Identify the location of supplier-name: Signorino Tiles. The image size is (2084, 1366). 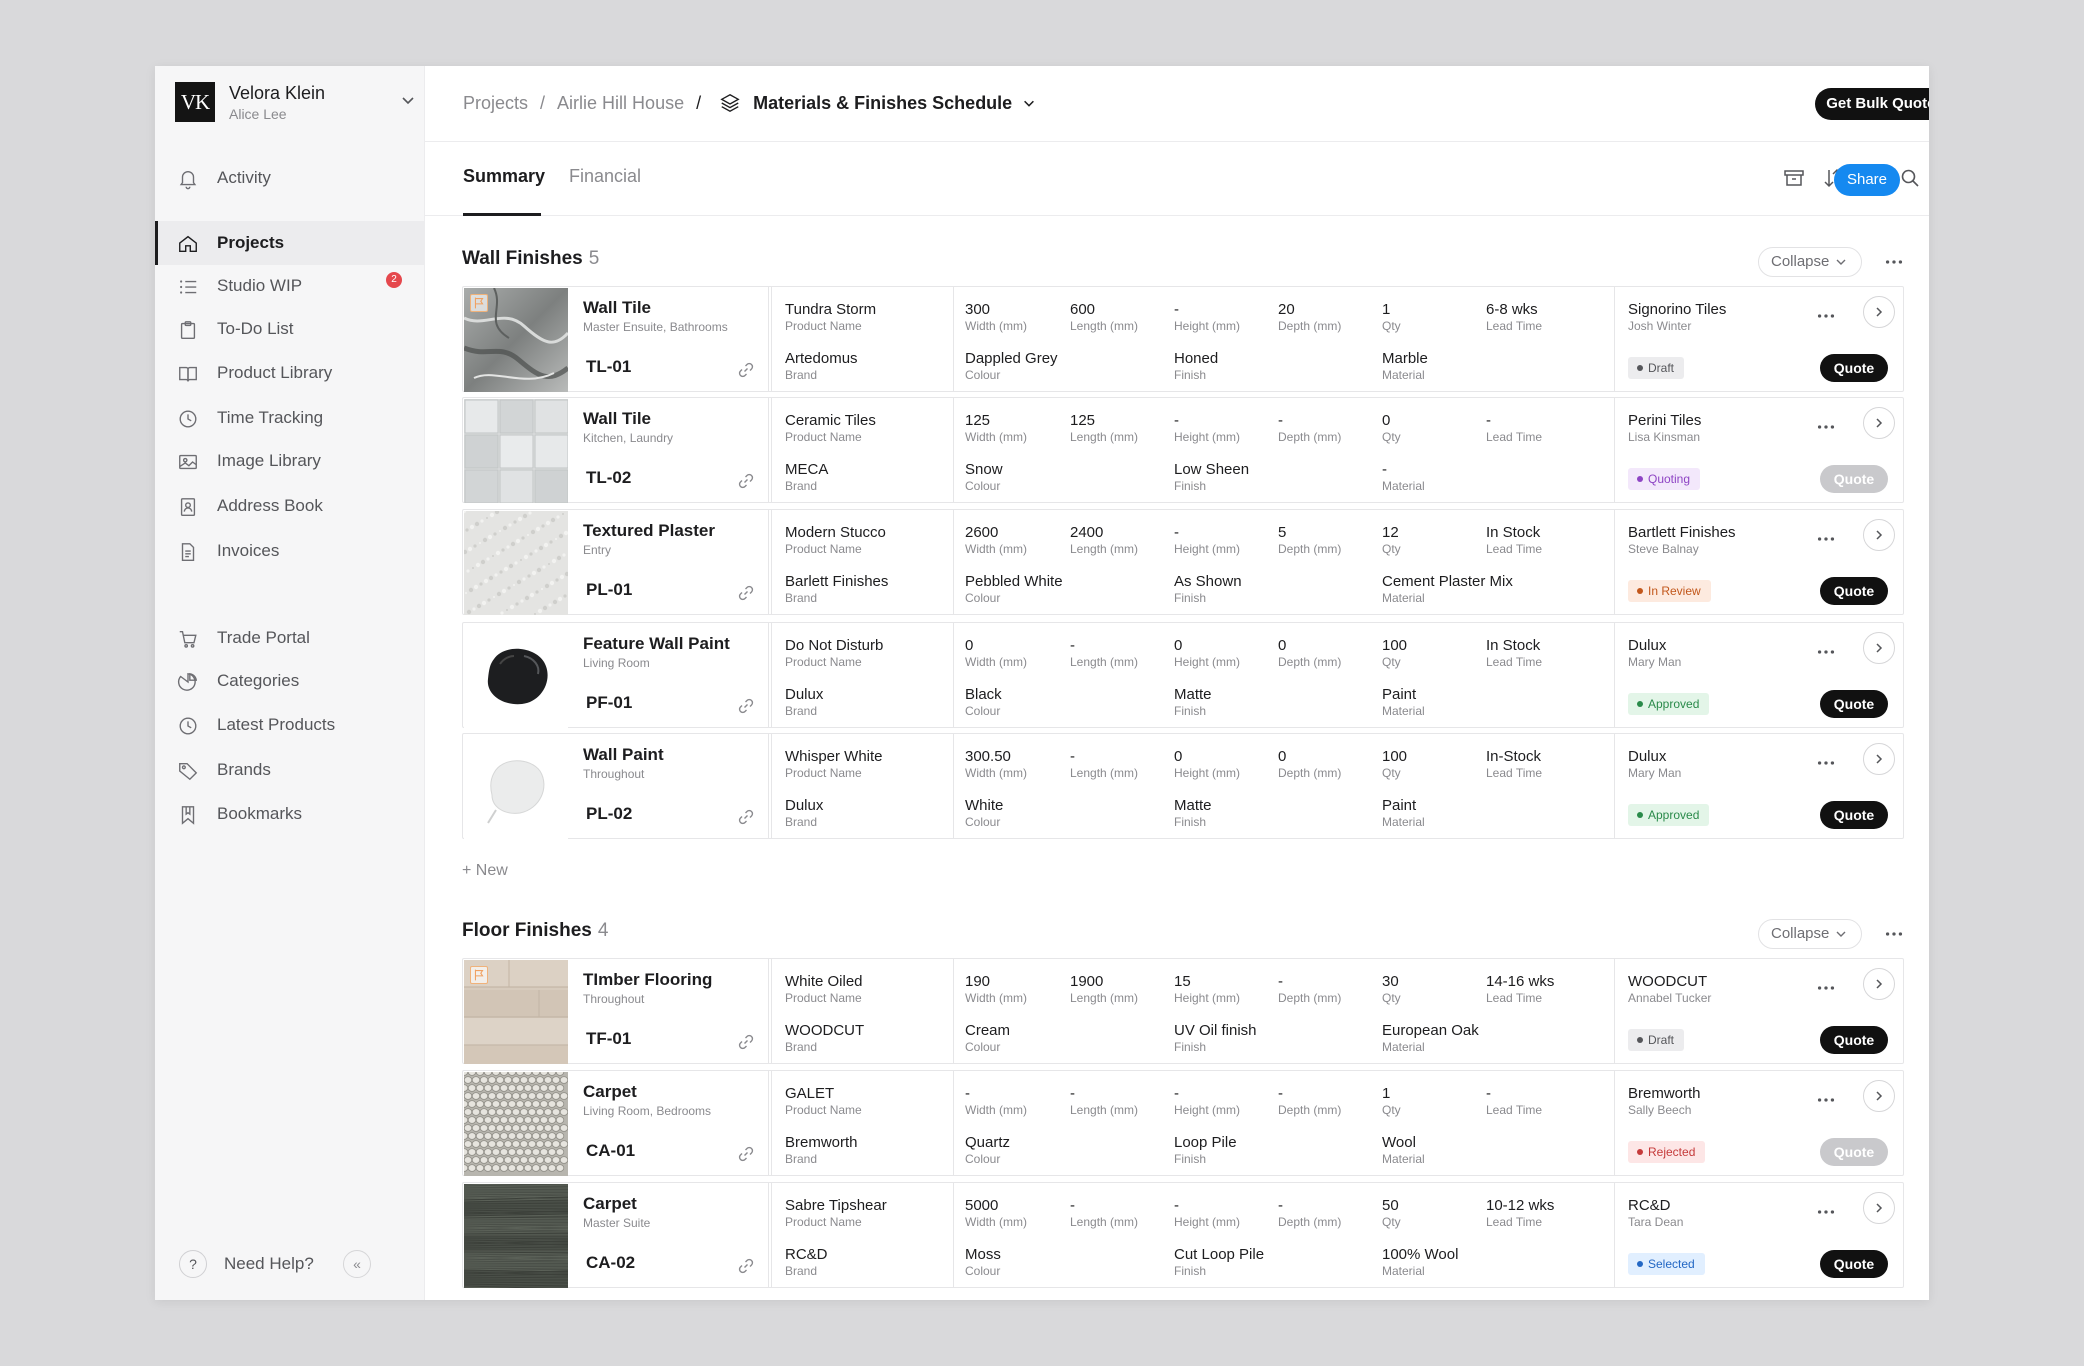
(1677, 309).